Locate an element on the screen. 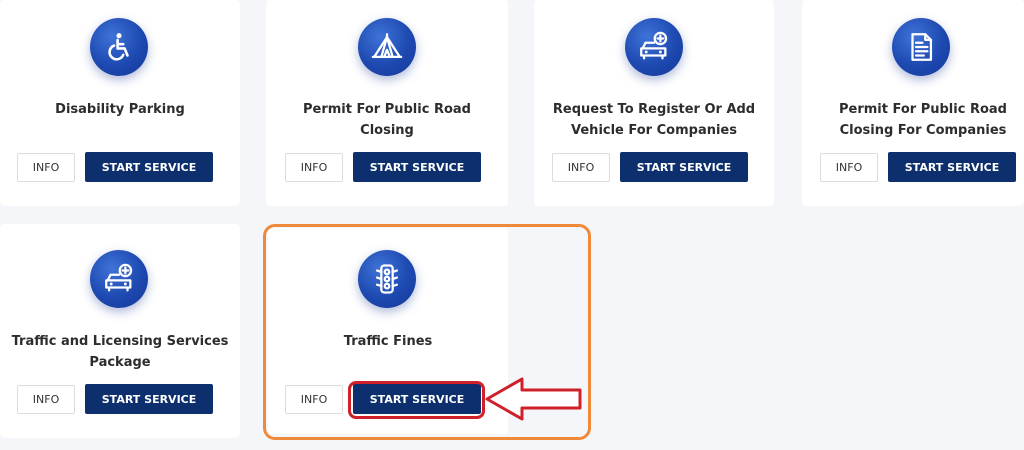 This screenshot has height=450, width=1024. service-card-disability-parking: Disability Parking INFO START SERVICE is located at coordinates (120, 103).